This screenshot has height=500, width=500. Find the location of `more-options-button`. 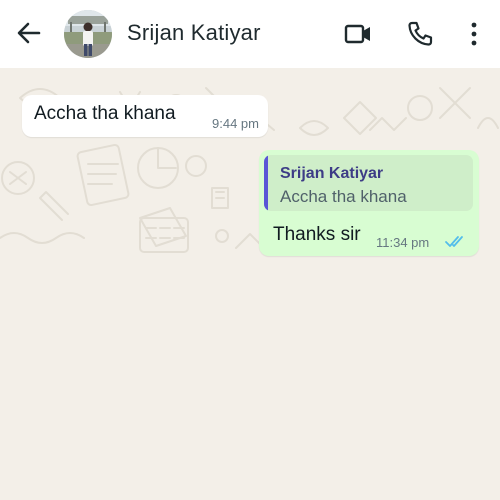

more-options-button is located at coordinates (476, 34).